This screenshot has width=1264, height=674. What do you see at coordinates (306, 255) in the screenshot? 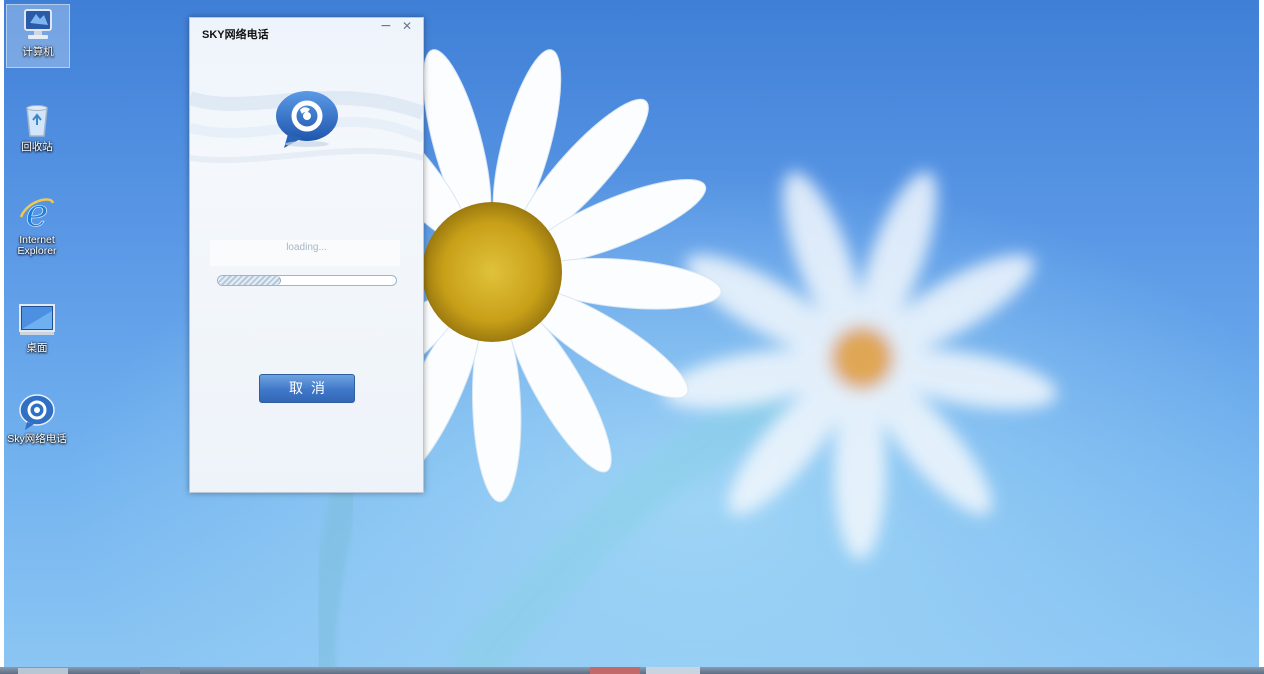
I see `sky-phone-window: SKY网络电话 − ✕ loading... 取消` at bounding box center [306, 255].